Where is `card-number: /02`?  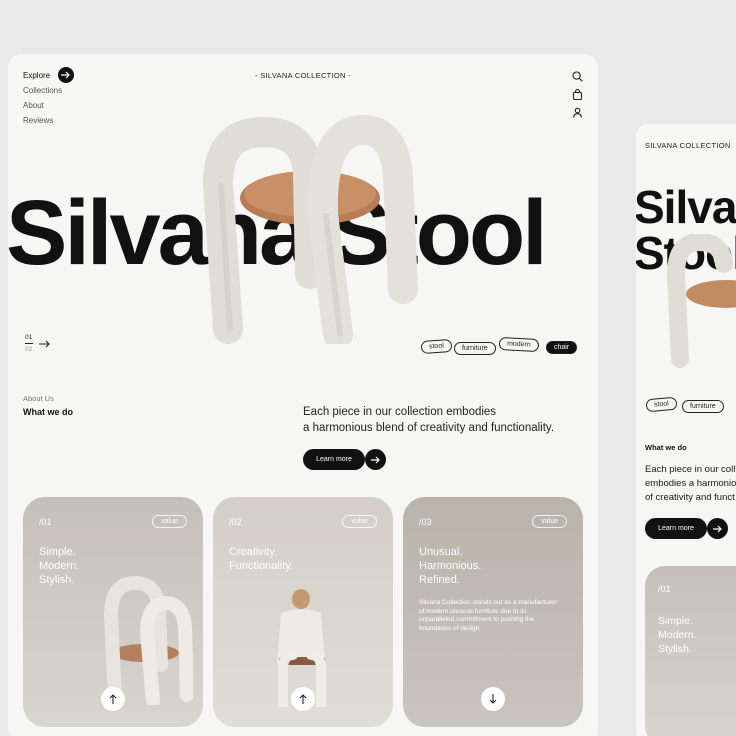
card-number: /02 is located at coordinates (235, 522).